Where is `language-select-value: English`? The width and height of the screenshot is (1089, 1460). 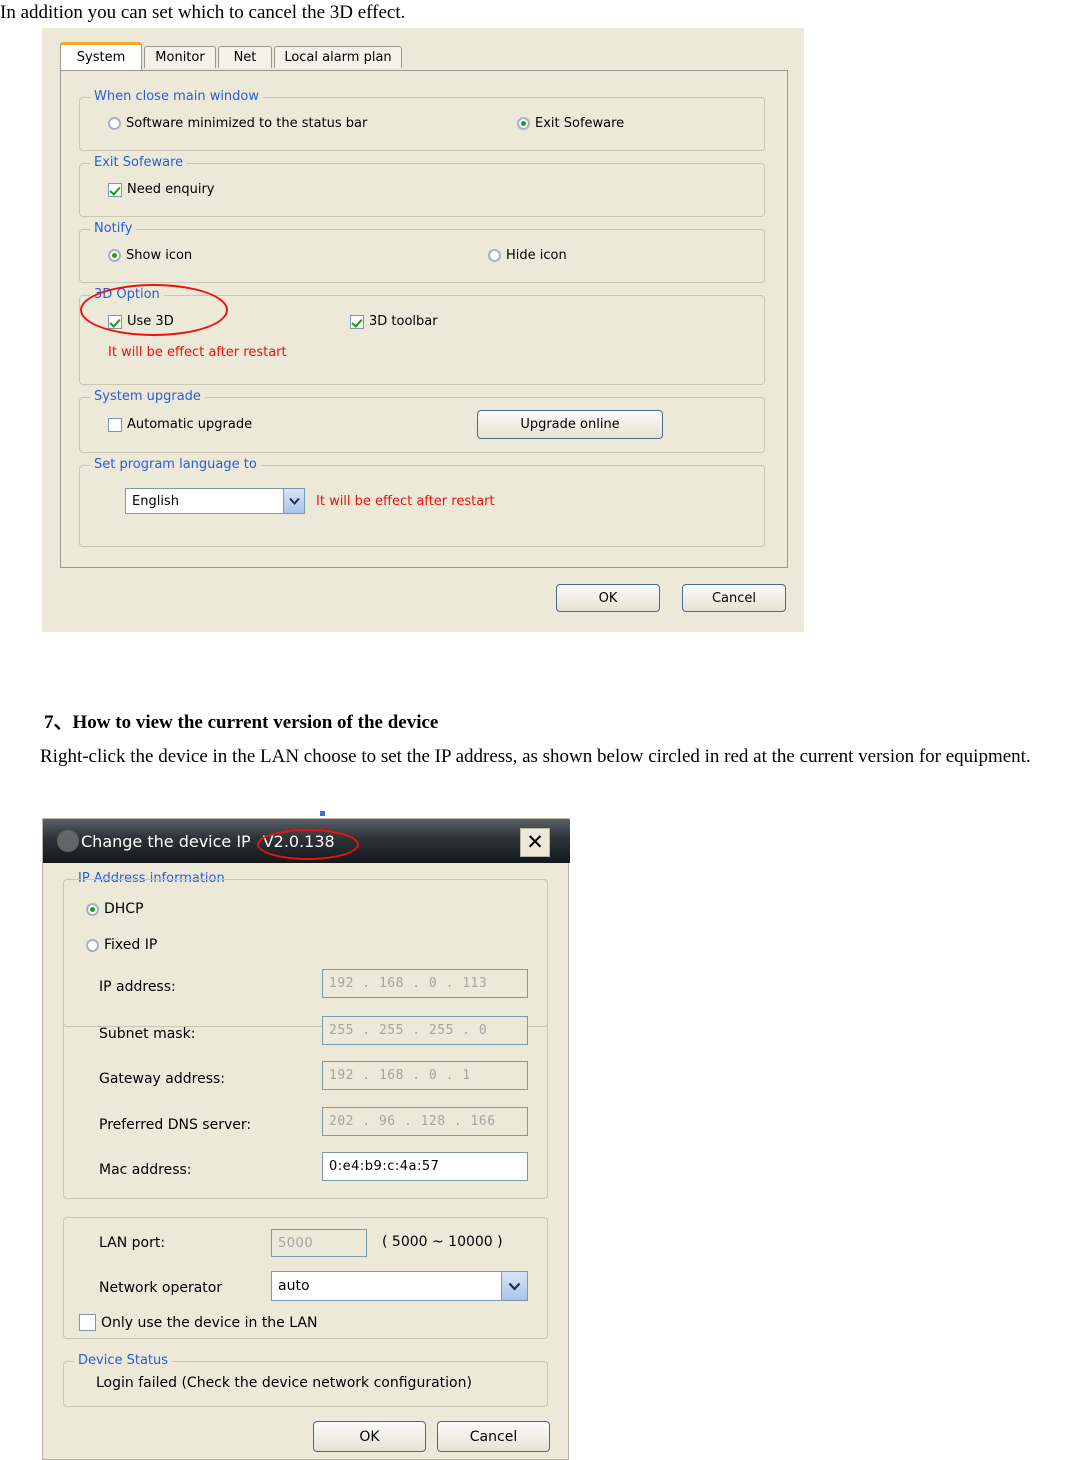
language-select-value: English is located at coordinates (155, 501).